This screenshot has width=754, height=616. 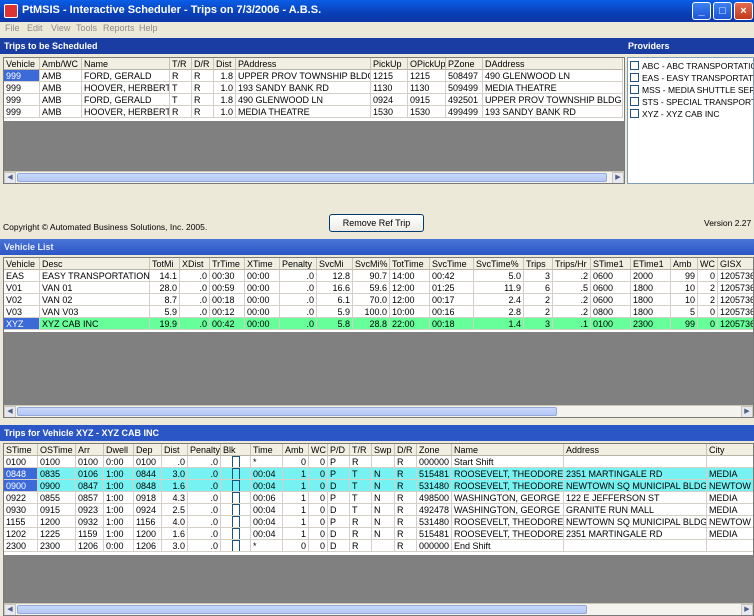 I want to click on vehicle-trip-col-header: Address, so click(x=635, y=450).